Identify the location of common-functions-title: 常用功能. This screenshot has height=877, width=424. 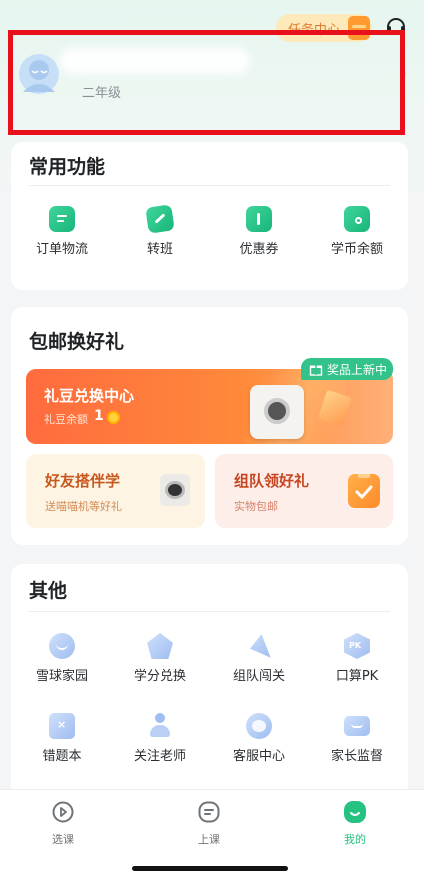
(67, 167).